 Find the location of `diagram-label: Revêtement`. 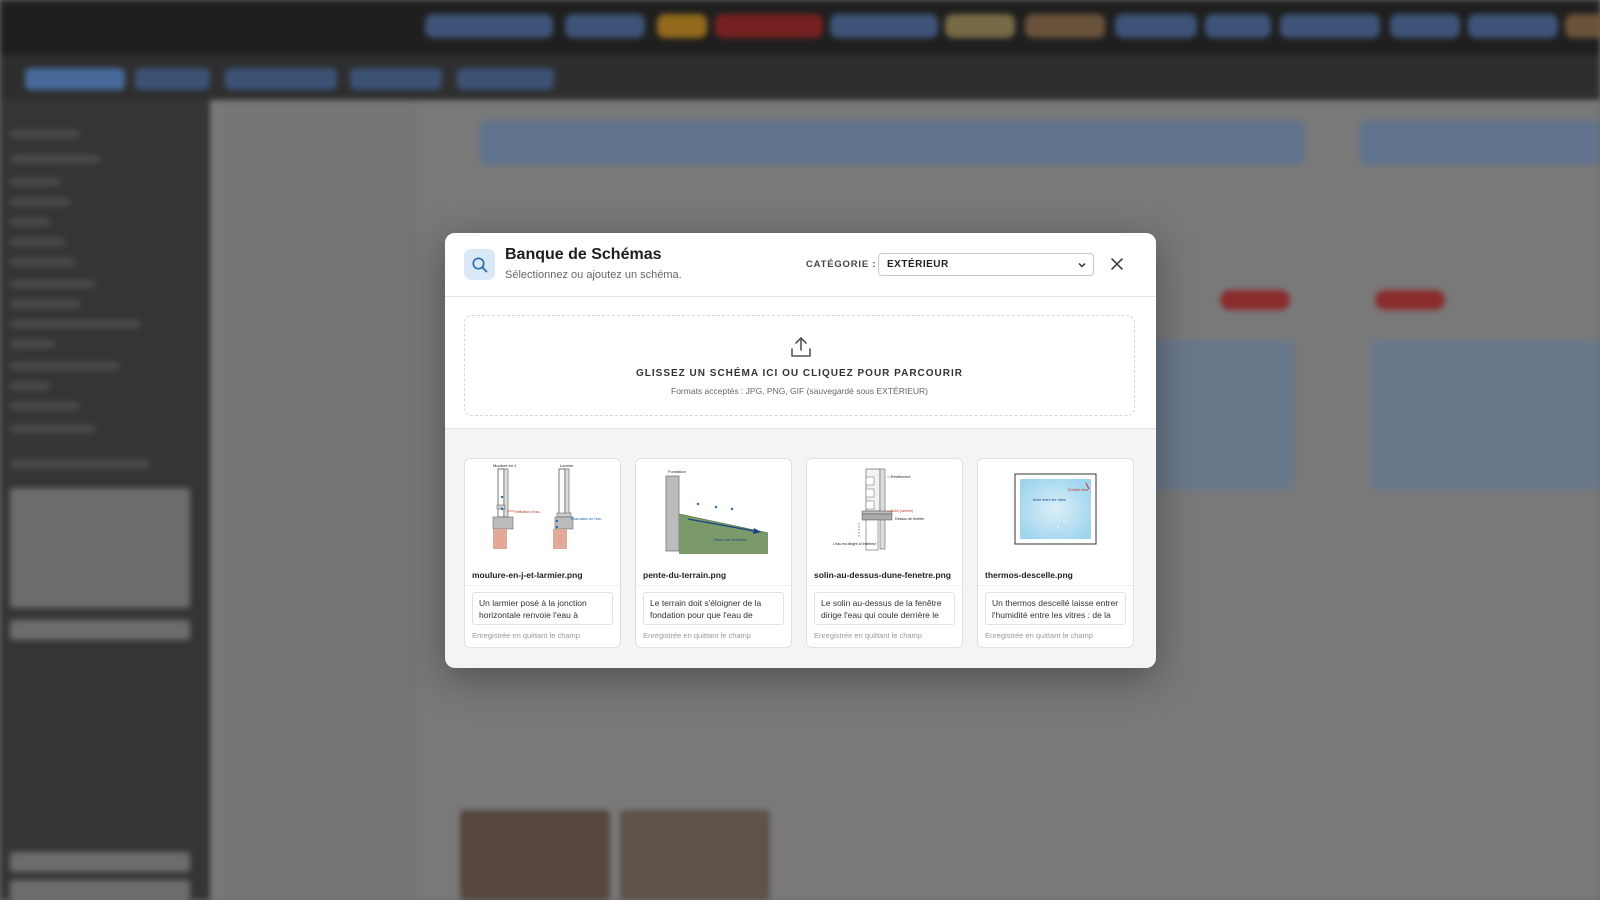

diagram-label: Revêtement is located at coordinates (900, 477).